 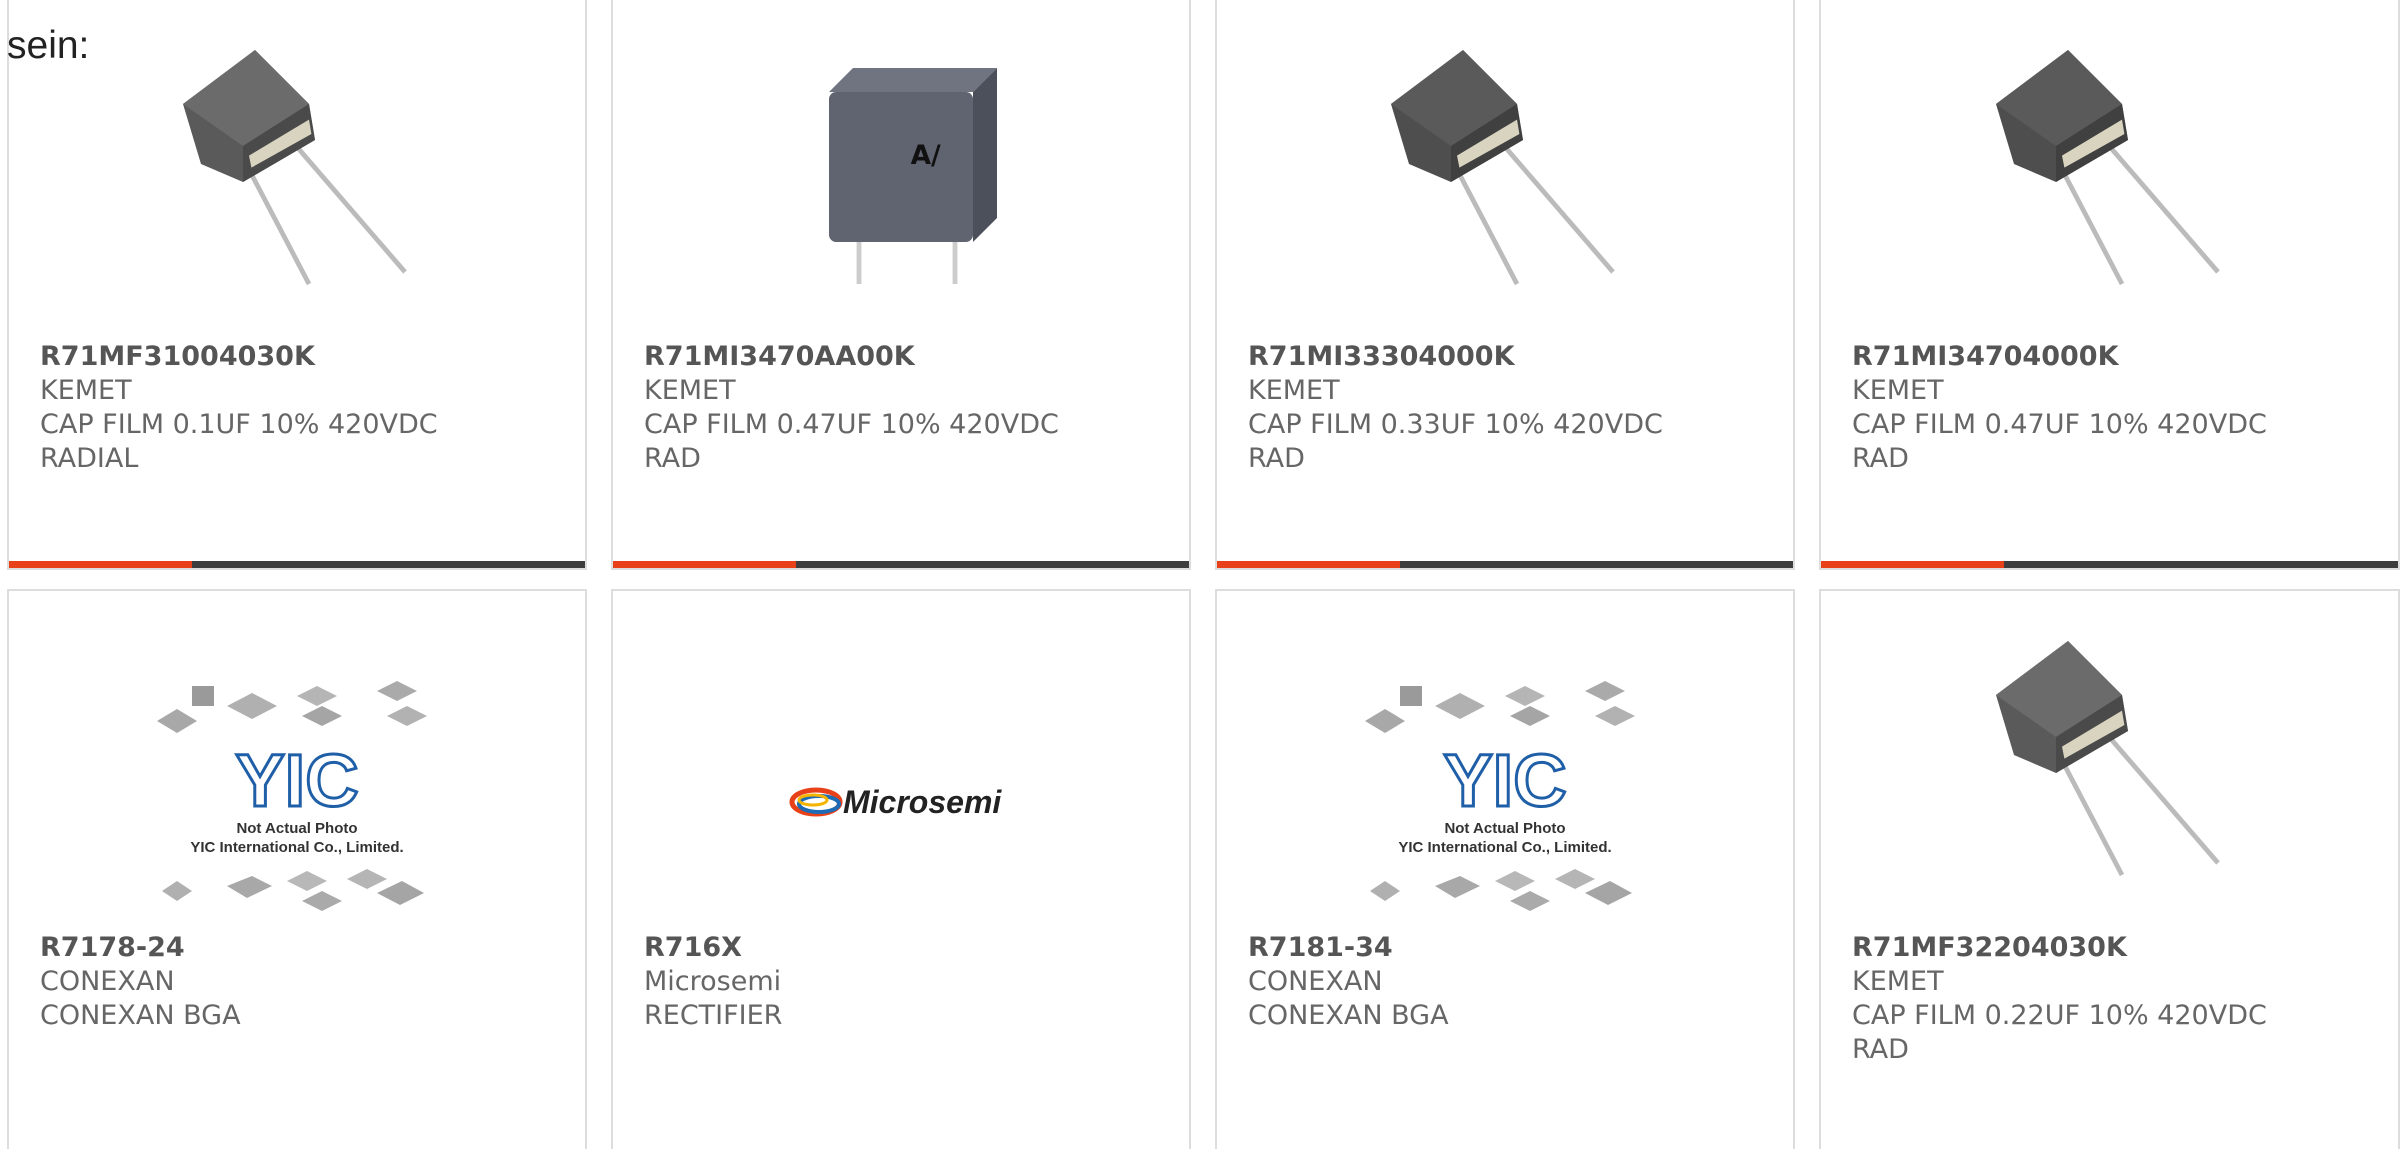 What do you see at coordinates (906, 357) in the screenshot?
I see `part-number-link: R71MI3470AA00K` at bounding box center [906, 357].